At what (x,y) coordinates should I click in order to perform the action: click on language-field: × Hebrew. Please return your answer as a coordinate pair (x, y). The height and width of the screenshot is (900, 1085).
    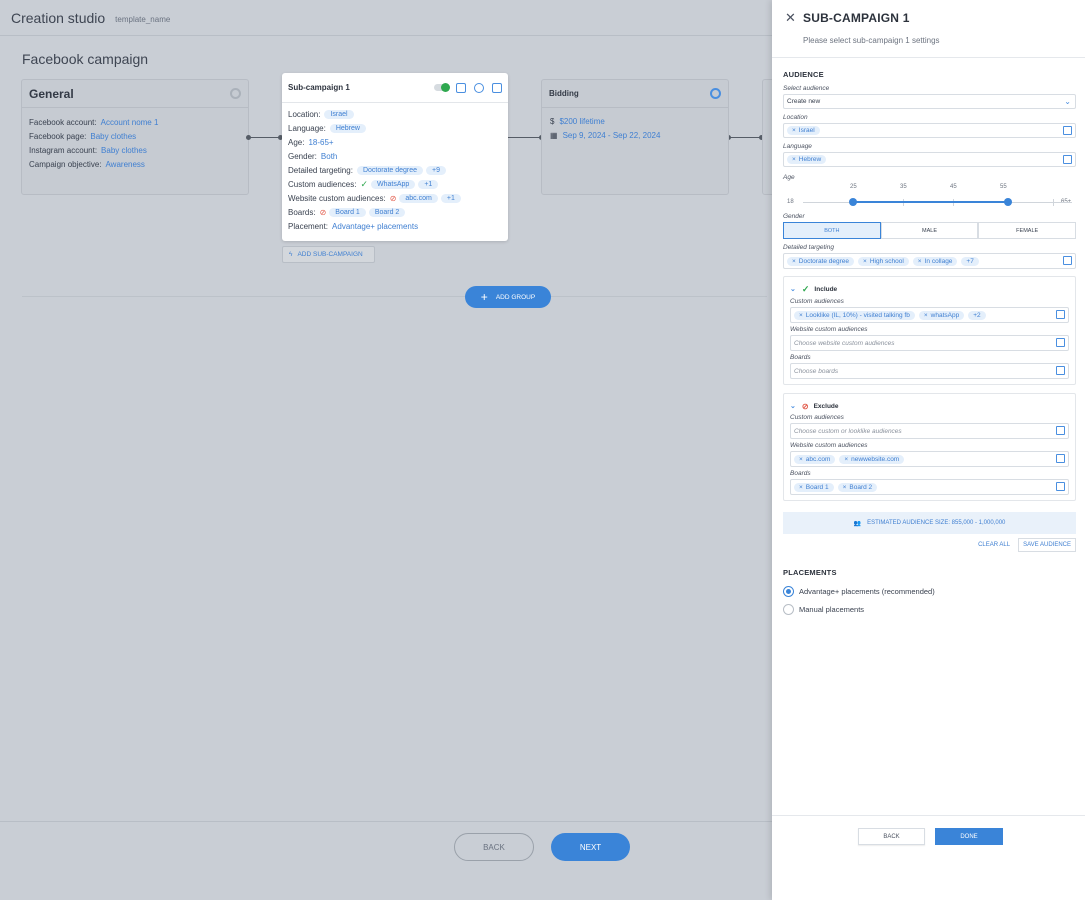
    Looking at the image, I should click on (929, 159).